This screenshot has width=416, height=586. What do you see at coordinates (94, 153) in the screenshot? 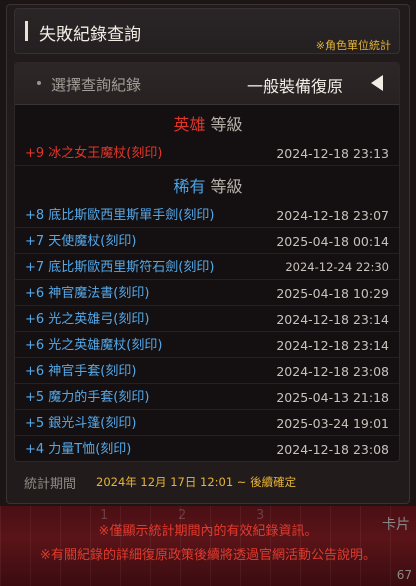
I see `item-name: +9 冰之女王魔杖(刻印)` at bounding box center [94, 153].